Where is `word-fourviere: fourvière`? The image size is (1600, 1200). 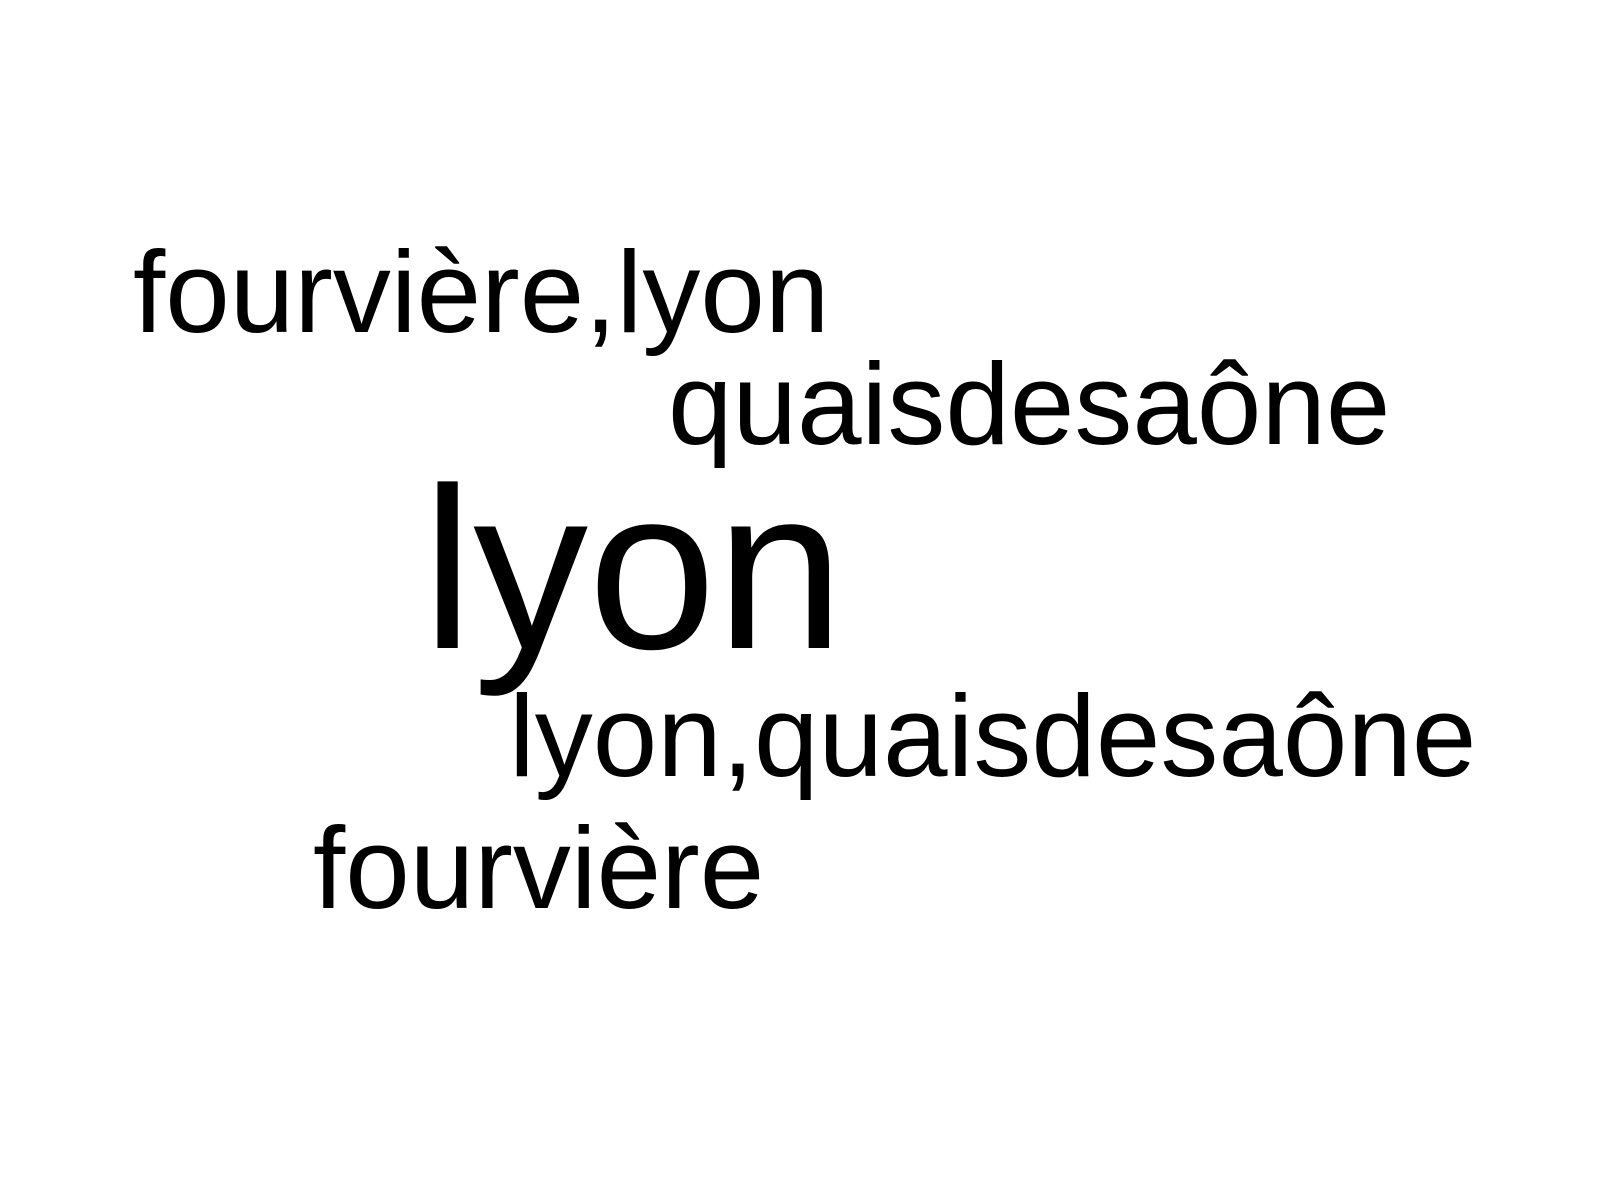 word-fourviere: fourvière is located at coordinates (539, 868).